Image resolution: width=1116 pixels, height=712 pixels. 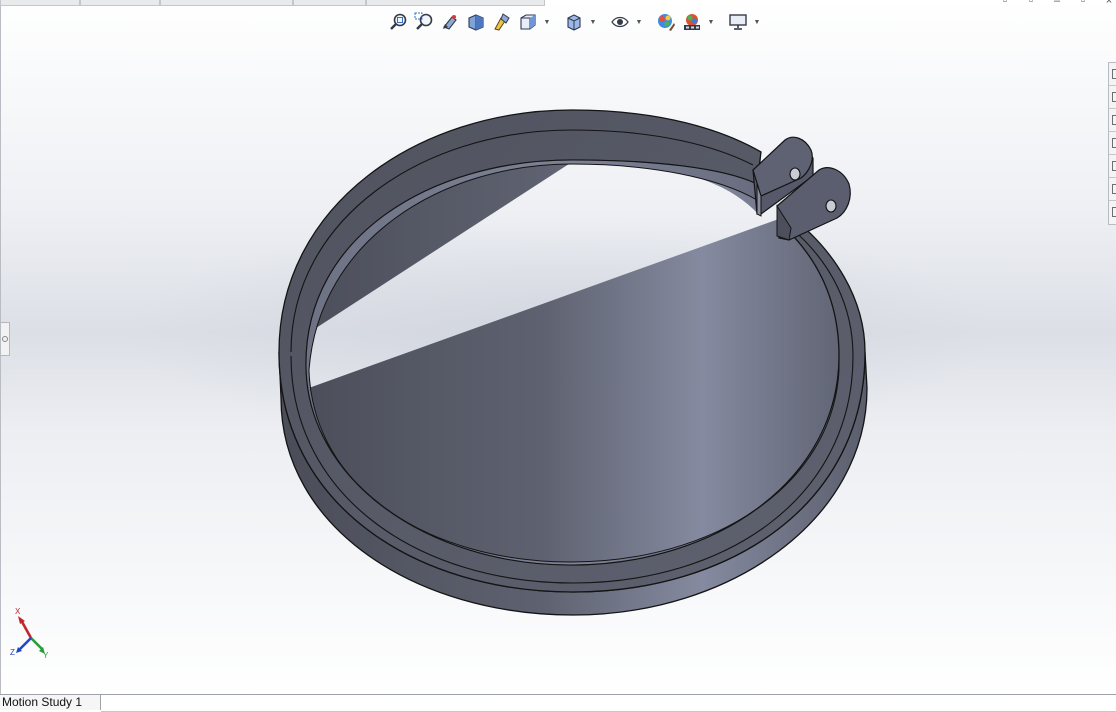 What do you see at coordinates (1112, 189) in the screenshot?
I see `task-tab-custom-properties` at bounding box center [1112, 189].